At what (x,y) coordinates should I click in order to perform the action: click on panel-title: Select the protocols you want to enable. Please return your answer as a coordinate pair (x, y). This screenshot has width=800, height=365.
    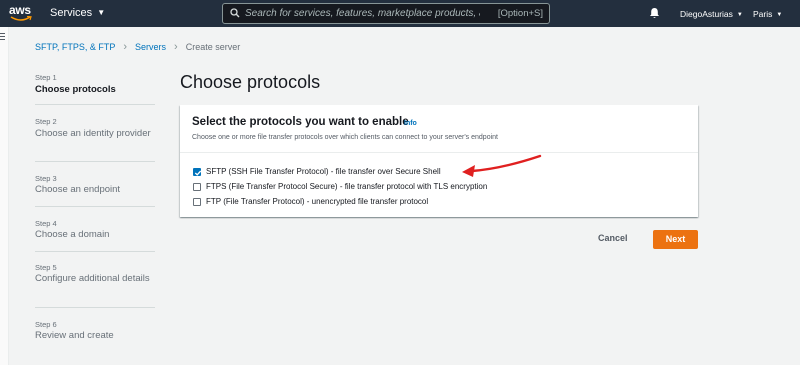
    Looking at the image, I should click on (300, 122).